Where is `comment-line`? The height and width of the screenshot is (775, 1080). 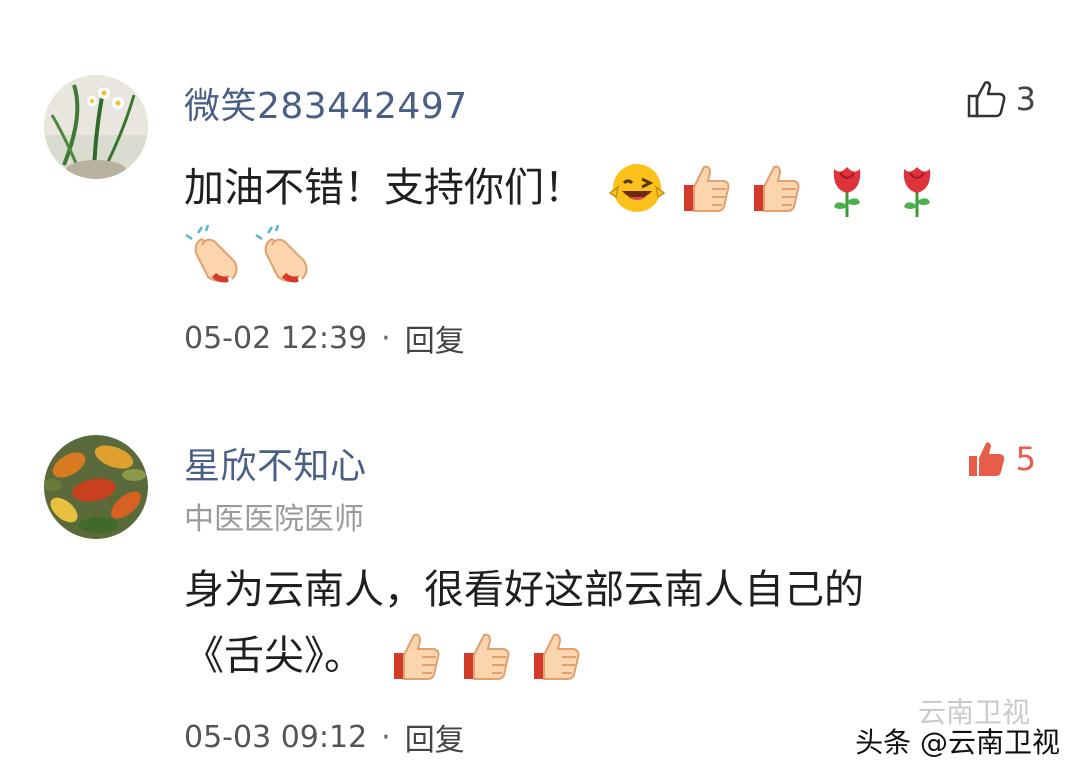 comment-line is located at coordinates (614, 254).